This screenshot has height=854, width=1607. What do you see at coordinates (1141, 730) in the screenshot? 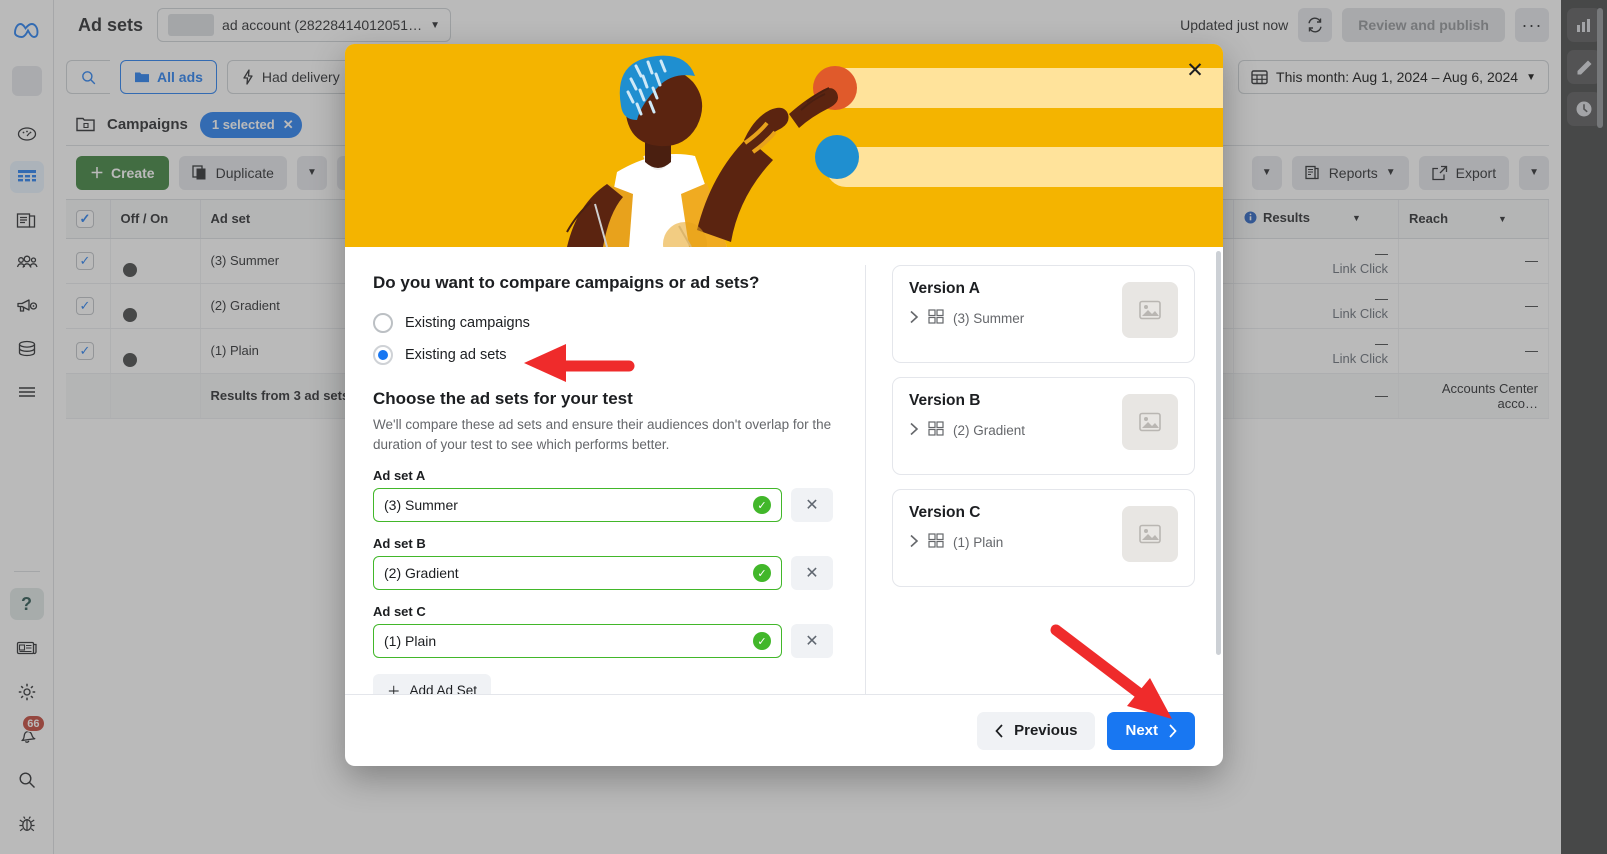
I see `next-label: Next` at bounding box center [1141, 730].